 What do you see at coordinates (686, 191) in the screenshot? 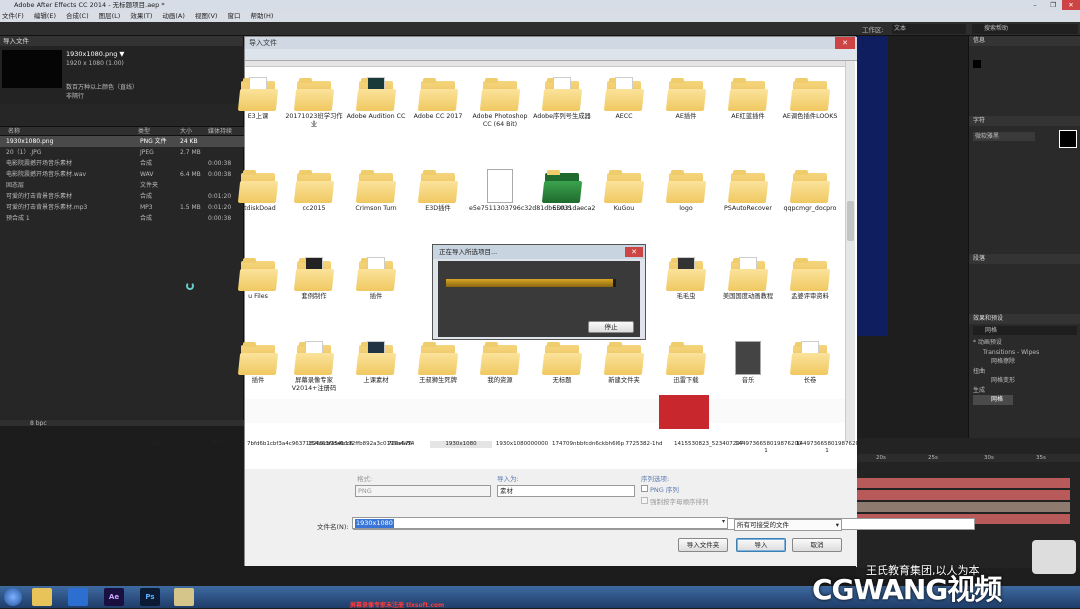
I see `file-item: logo` at bounding box center [686, 191].